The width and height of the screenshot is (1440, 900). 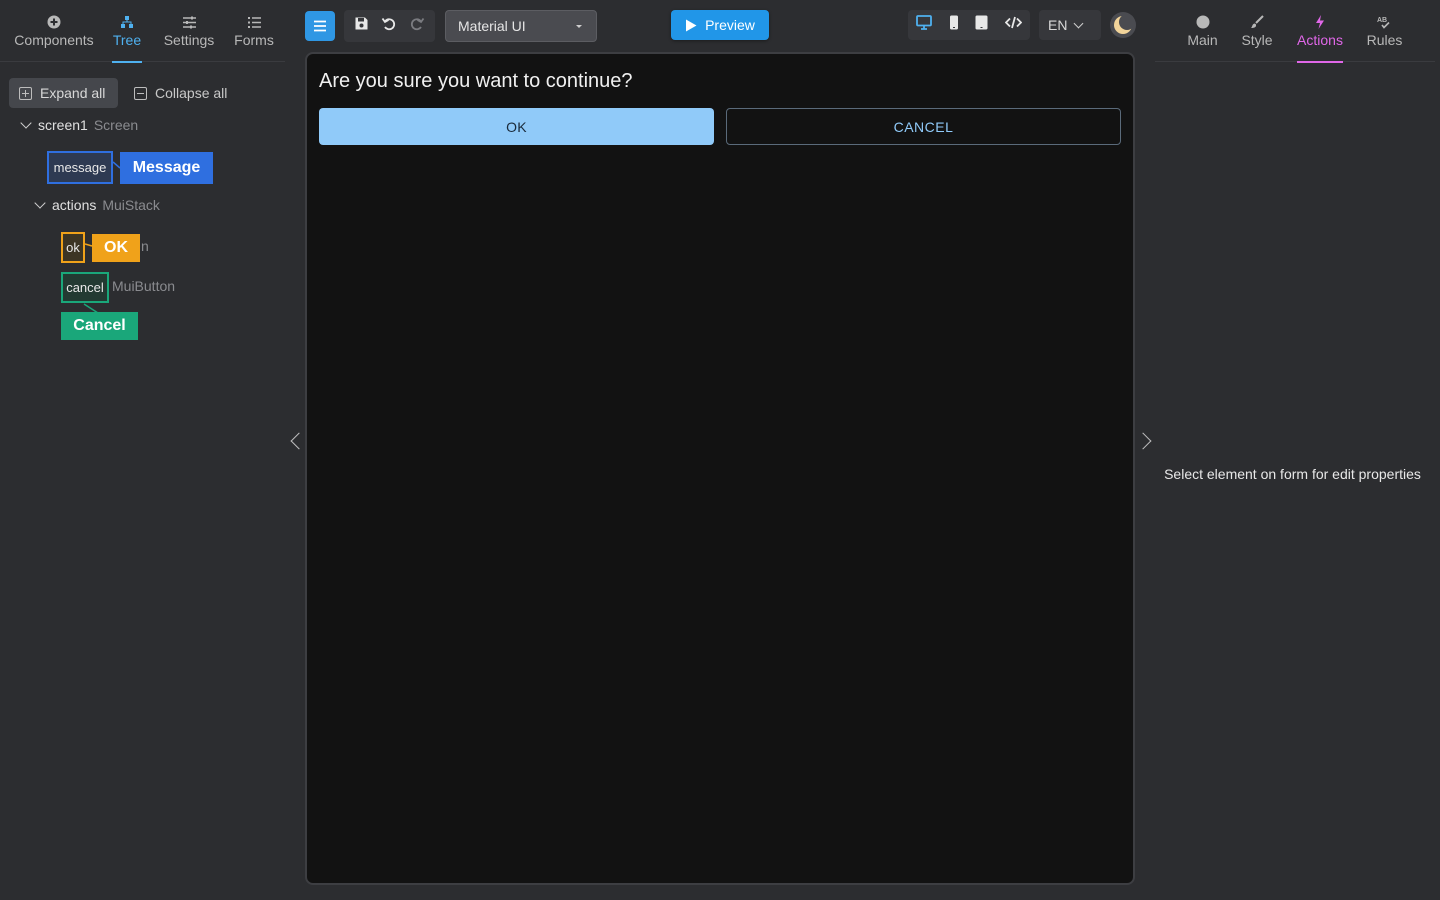 What do you see at coordinates (1202, 40) in the screenshot?
I see `tab-main-label: Main` at bounding box center [1202, 40].